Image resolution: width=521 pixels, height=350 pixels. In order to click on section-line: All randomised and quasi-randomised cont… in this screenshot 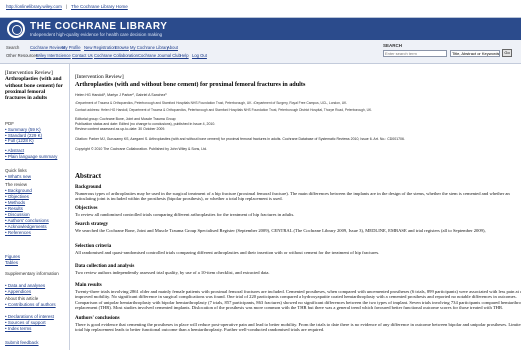, I will do `click(227, 252)`.